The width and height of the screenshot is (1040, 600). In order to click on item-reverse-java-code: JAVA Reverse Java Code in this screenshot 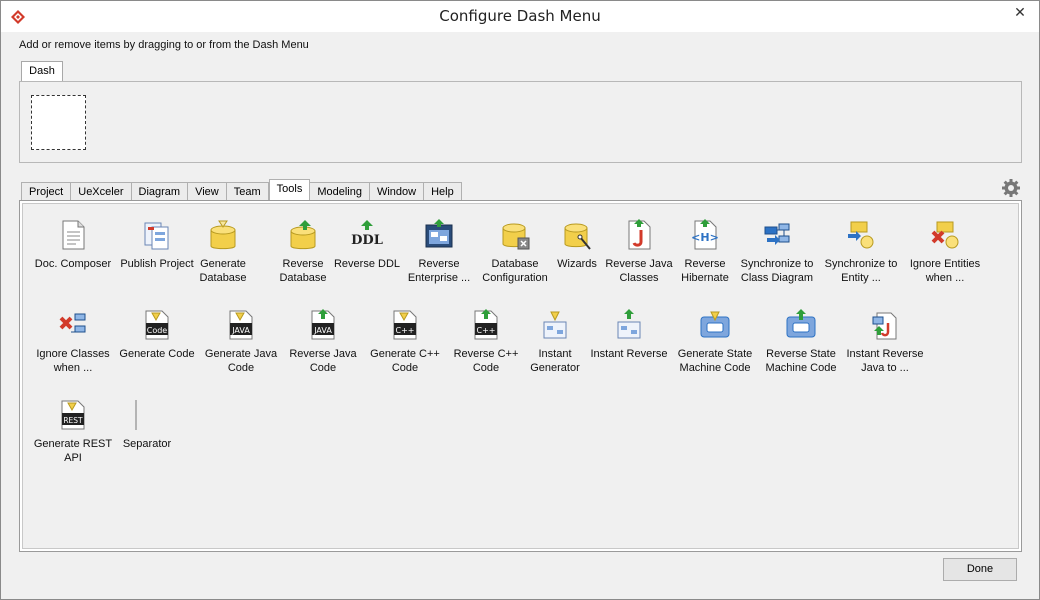, I will do `click(323, 341)`.